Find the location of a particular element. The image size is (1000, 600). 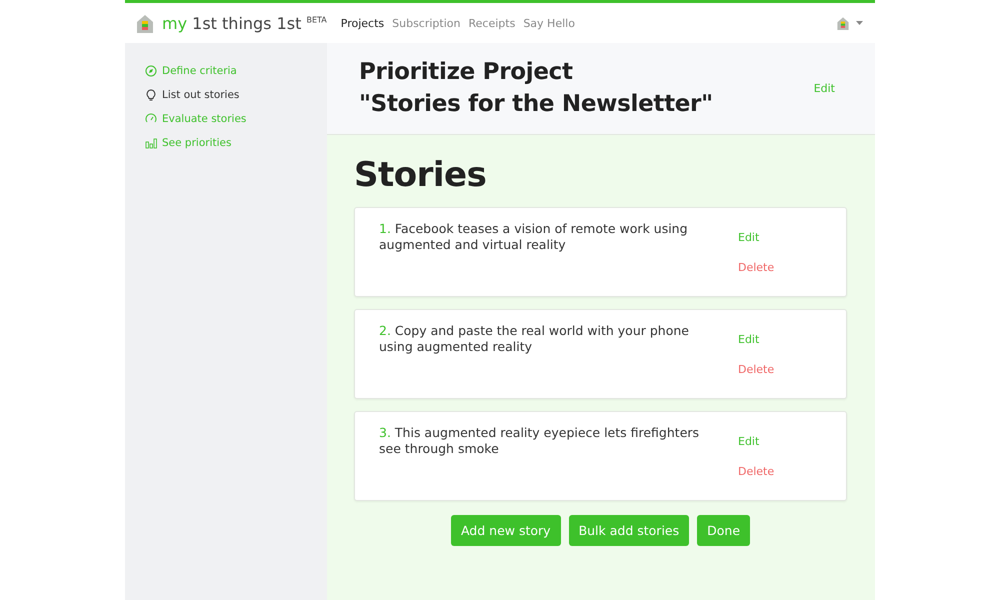

nav-link: Subscription is located at coordinates (426, 23).